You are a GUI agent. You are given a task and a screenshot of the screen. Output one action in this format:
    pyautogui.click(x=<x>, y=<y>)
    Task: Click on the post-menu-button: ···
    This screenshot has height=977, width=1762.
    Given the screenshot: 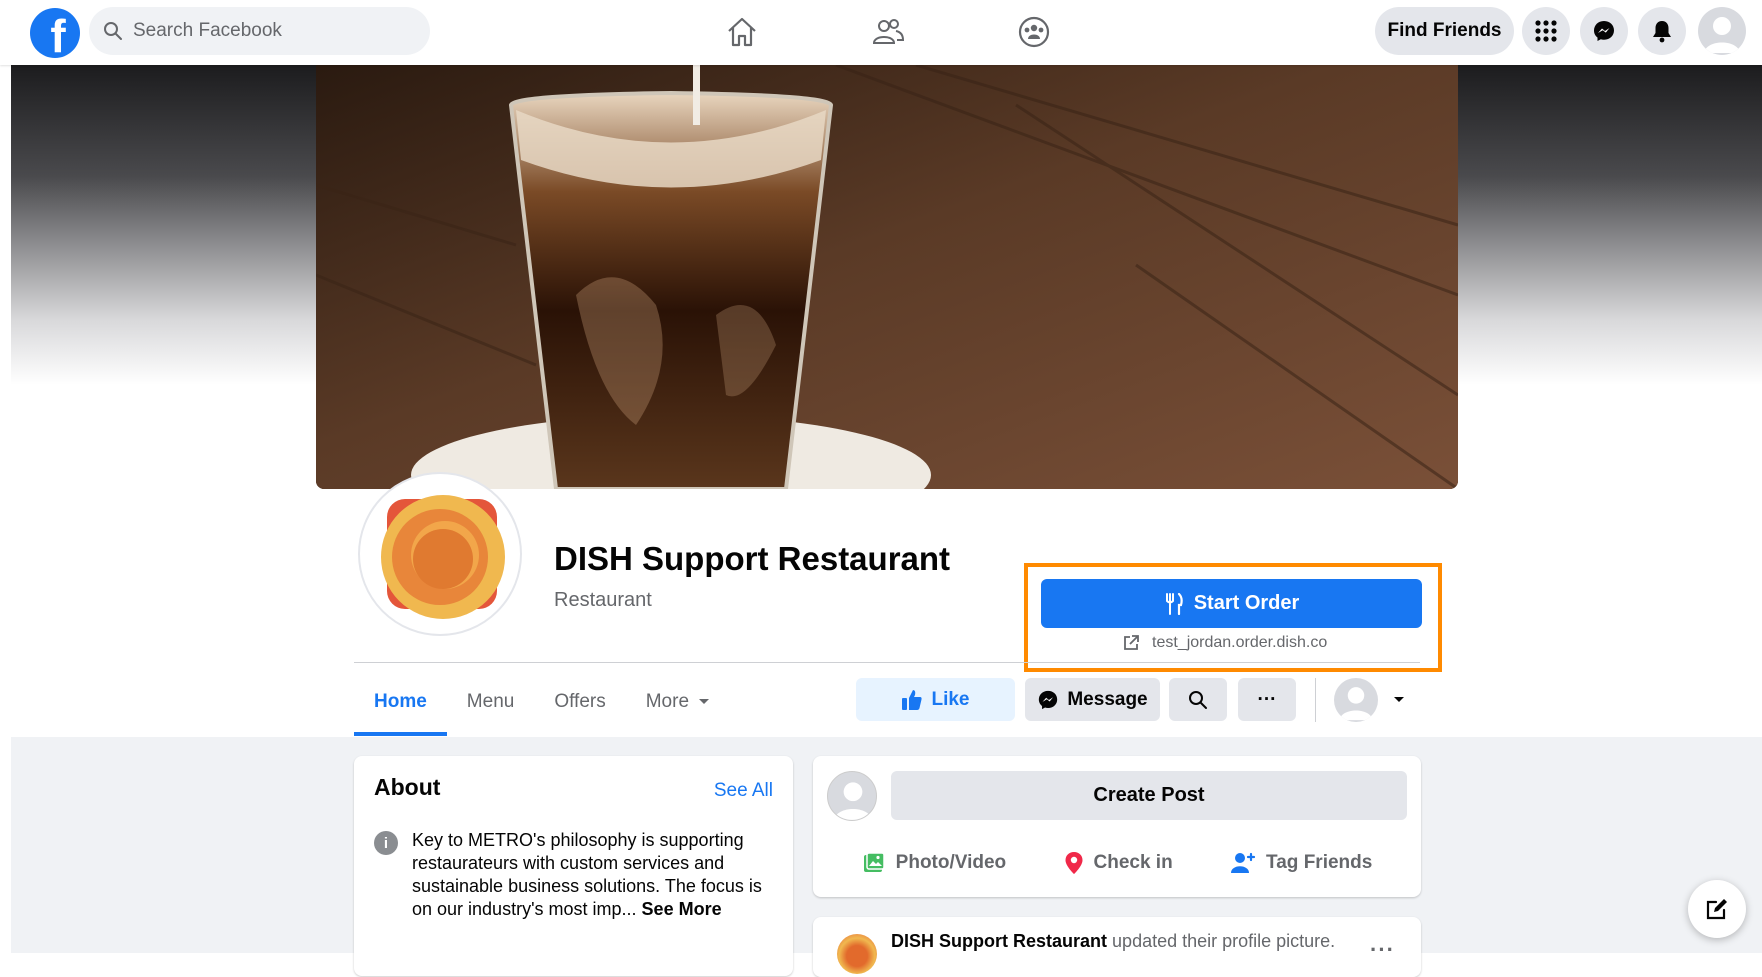 What is the action you would take?
    pyautogui.click(x=1382, y=950)
    